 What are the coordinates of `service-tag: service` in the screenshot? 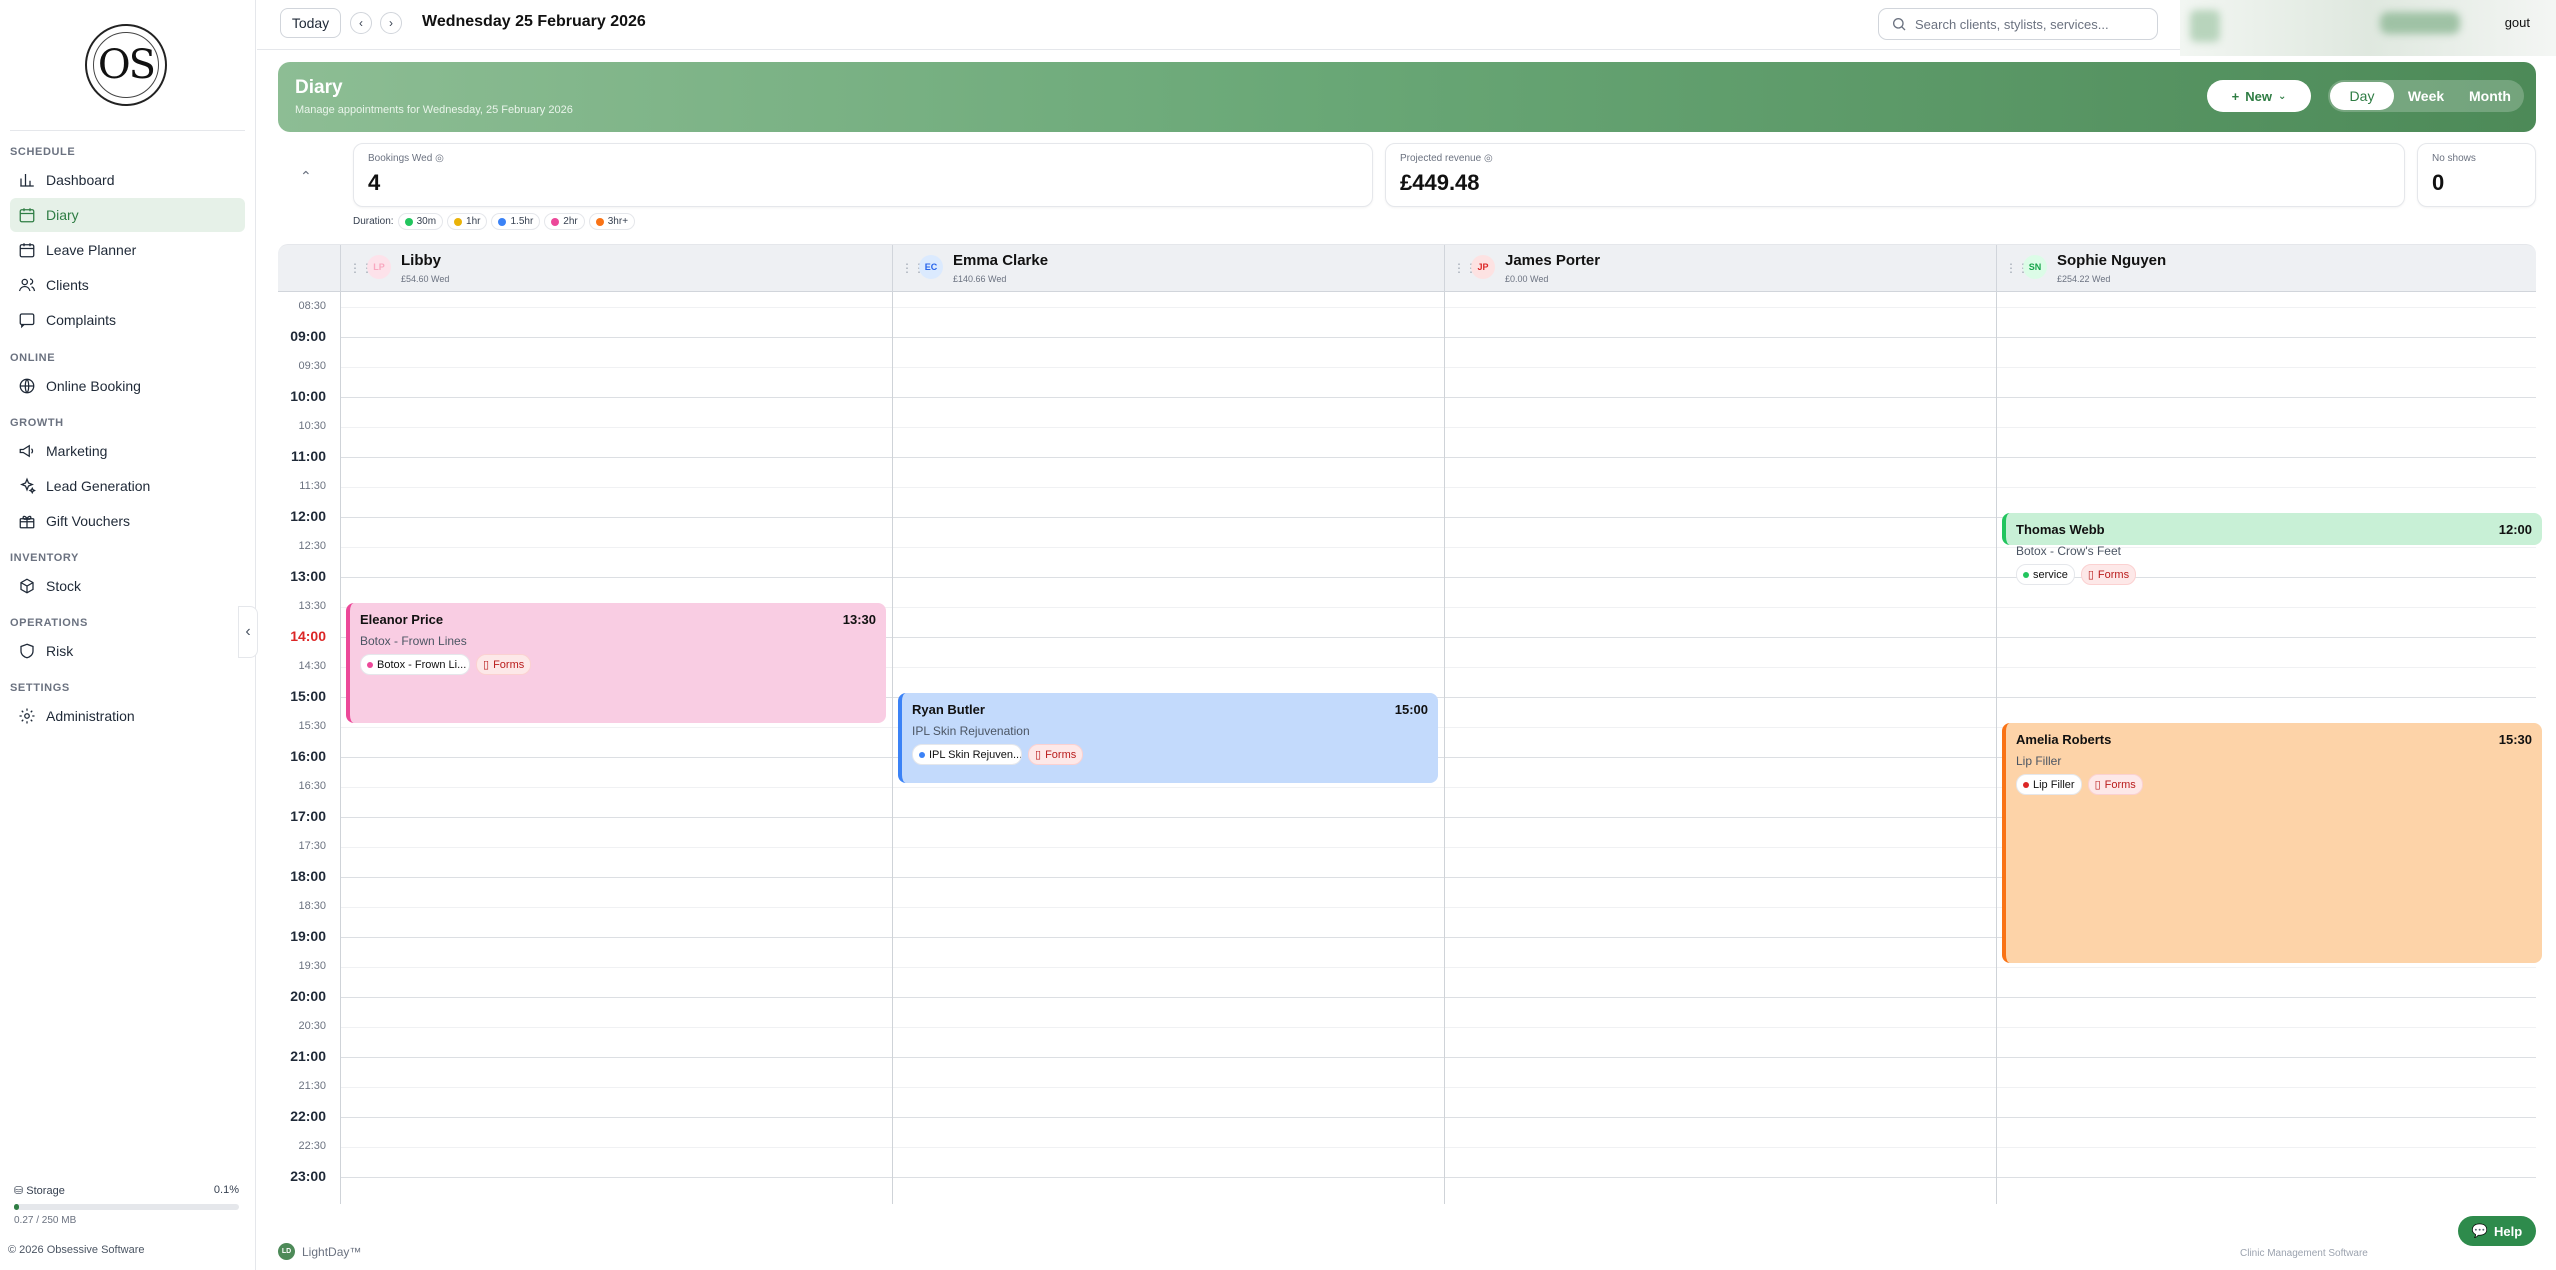 It's located at (2045, 574).